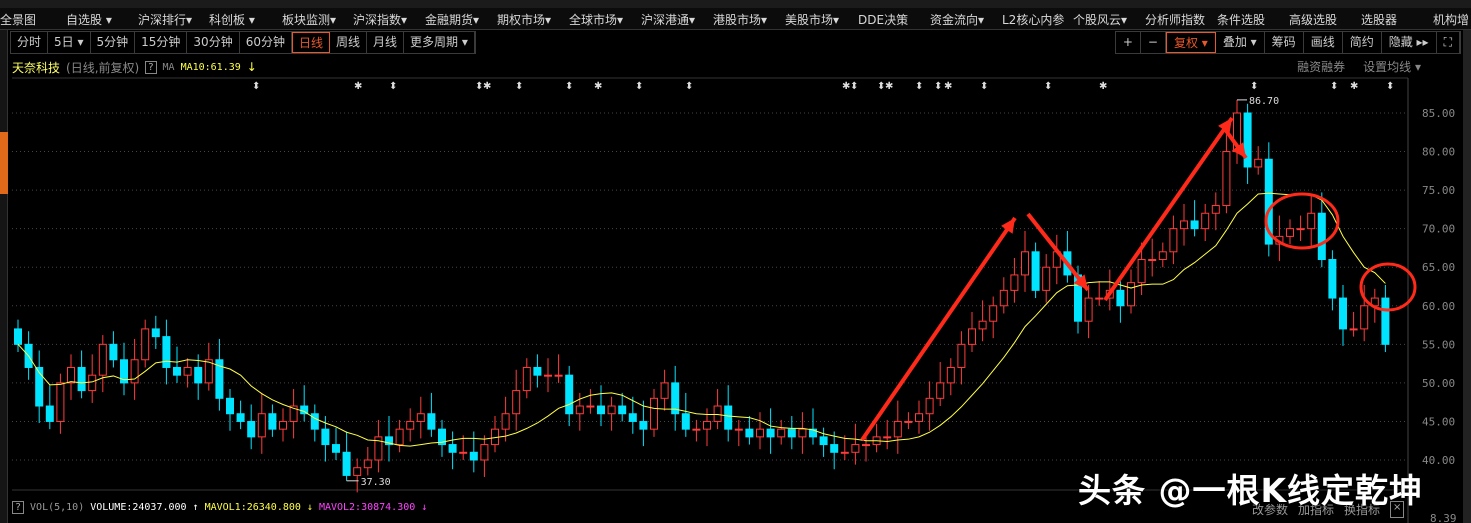 This screenshot has width=1471, height=523. What do you see at coordinates (1467, 276) in the screenshot?
I see `scrollbar` at bounding box center [1467, 276].